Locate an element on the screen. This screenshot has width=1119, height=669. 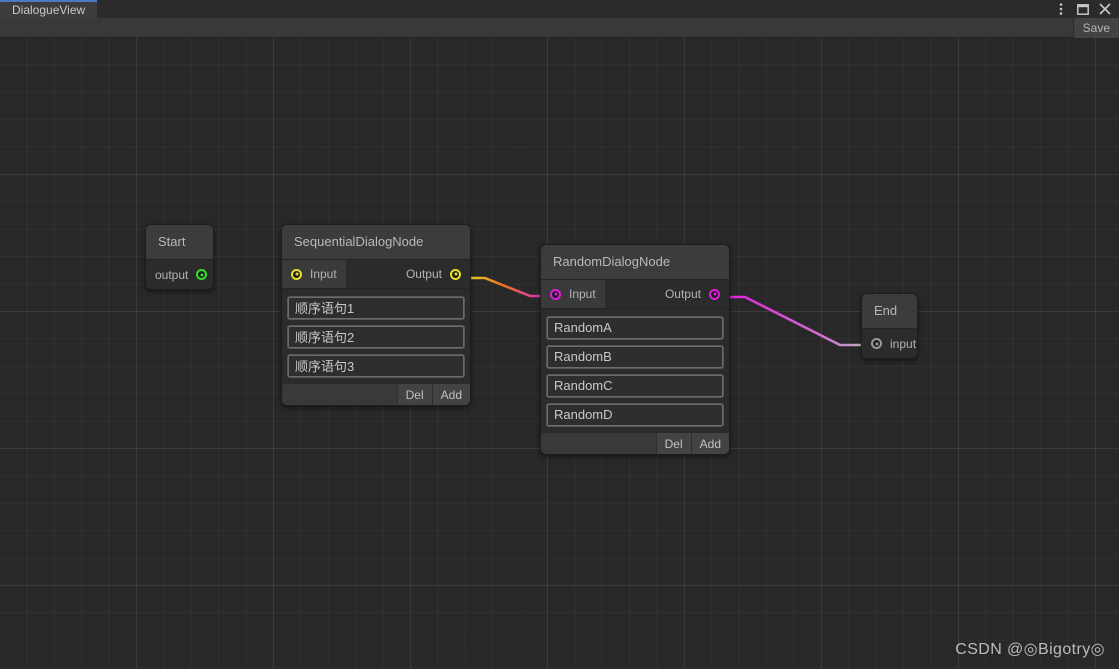
watermark-text: CSDN @◎Bigotry◎ is located at coordinates (1030, 649).